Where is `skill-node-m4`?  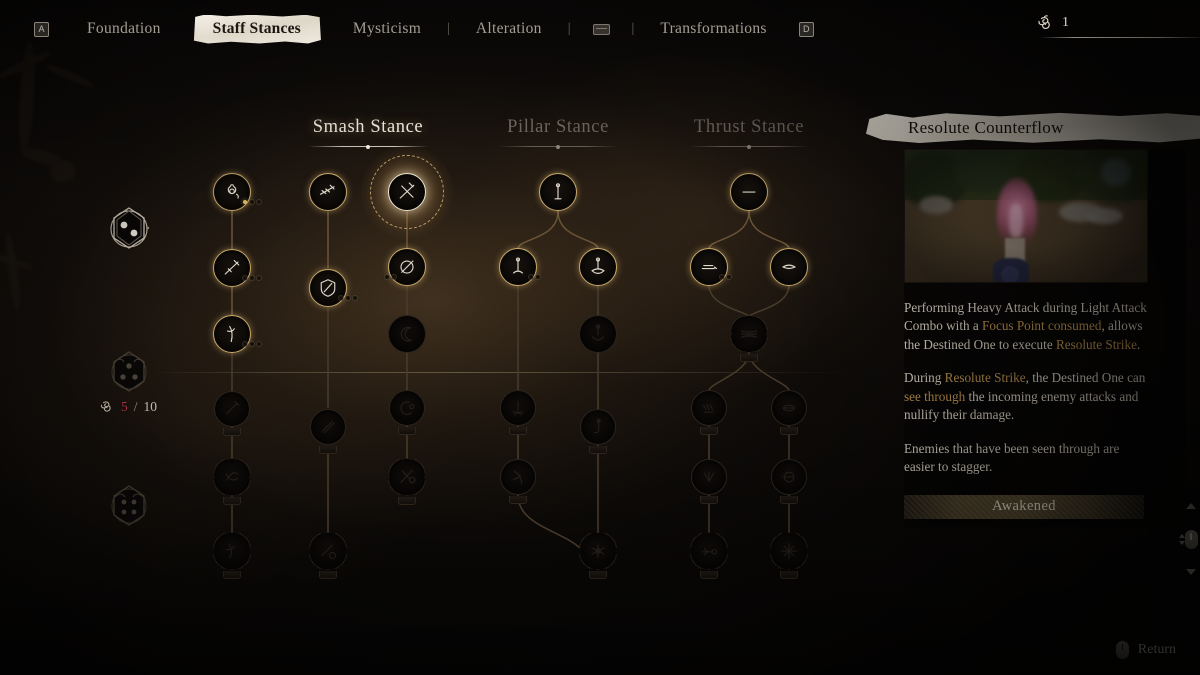
skill-node-m4 is located at coordinates (328, 555).